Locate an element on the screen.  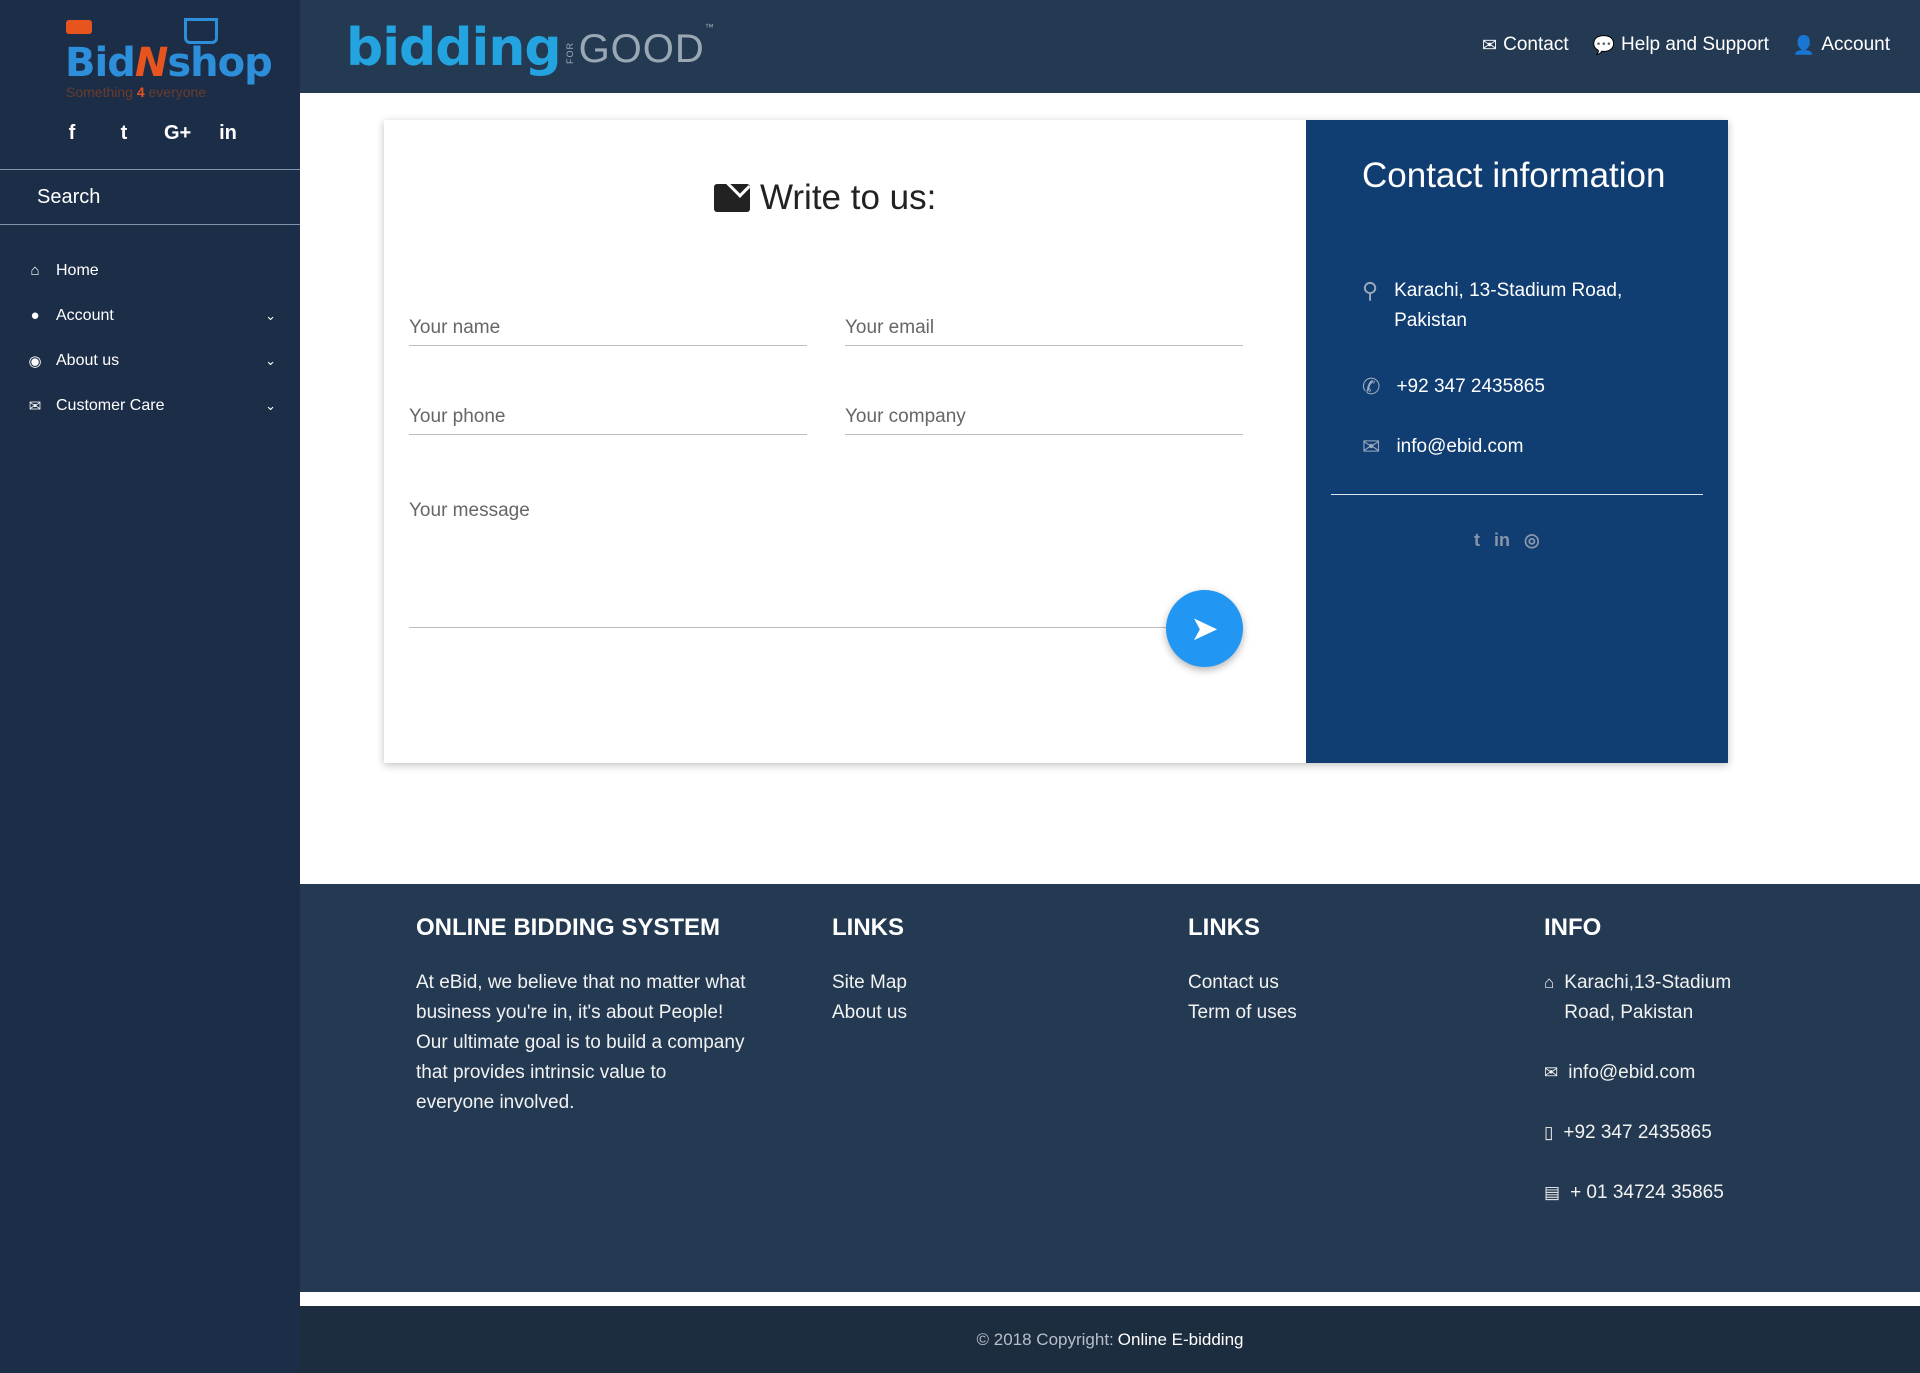
google-plus-icon: G+ is located at coordinates (177, 133).